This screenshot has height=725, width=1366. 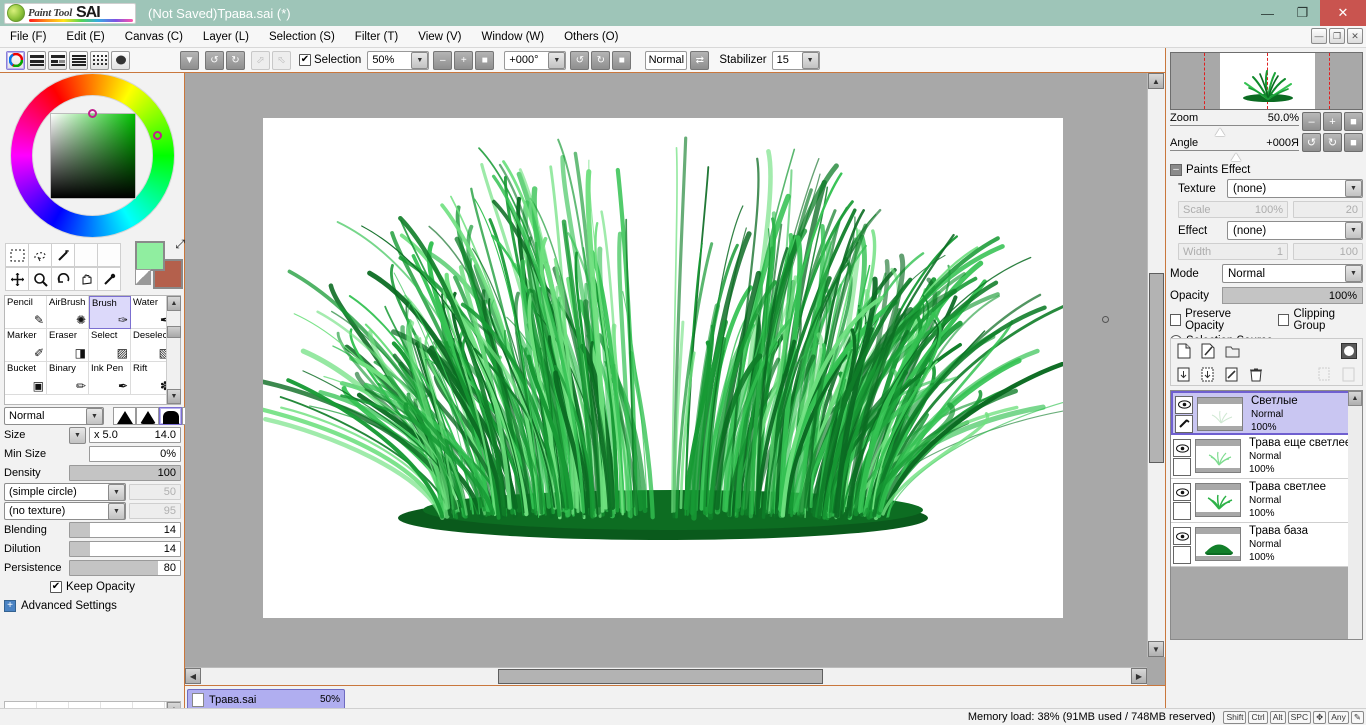 I want to click on density-slider: 100, so click(x=125, y=473).